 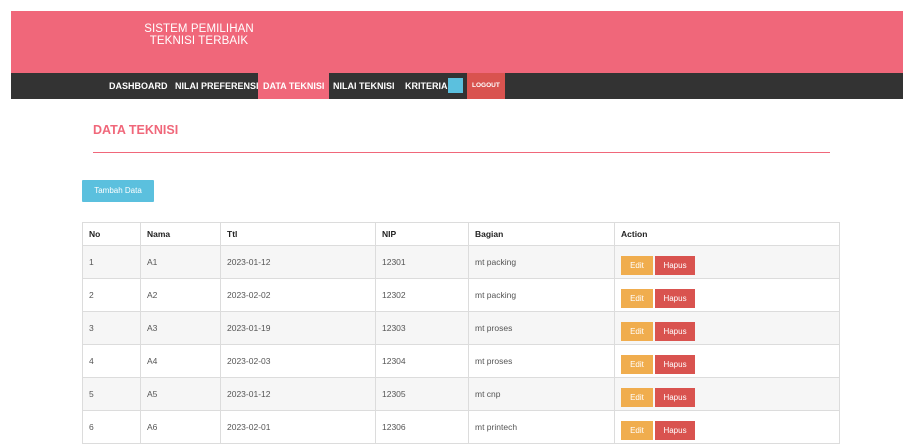 I want to click on header-ttl: Ttl, so click(x=298, y=234).